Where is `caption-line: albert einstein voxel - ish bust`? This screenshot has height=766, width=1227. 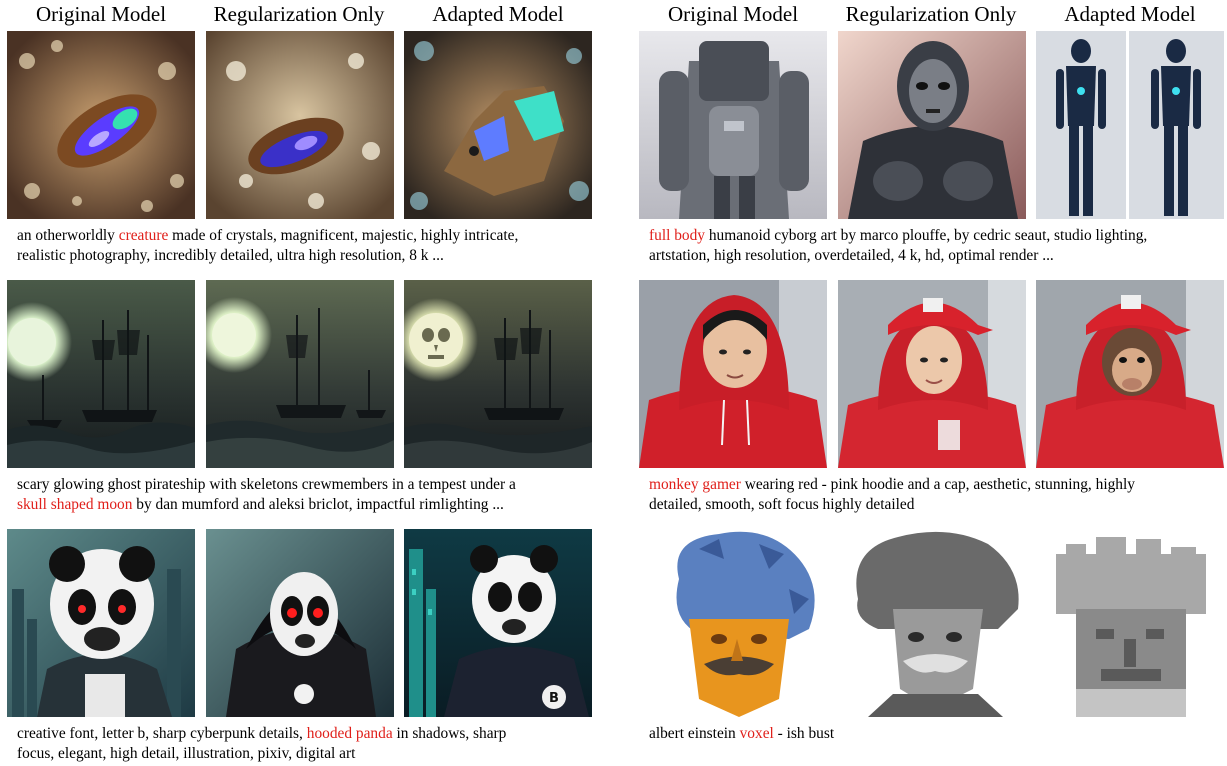 caption-line: albert einstein voxel - ish bust is located at coordinates (742, 733).